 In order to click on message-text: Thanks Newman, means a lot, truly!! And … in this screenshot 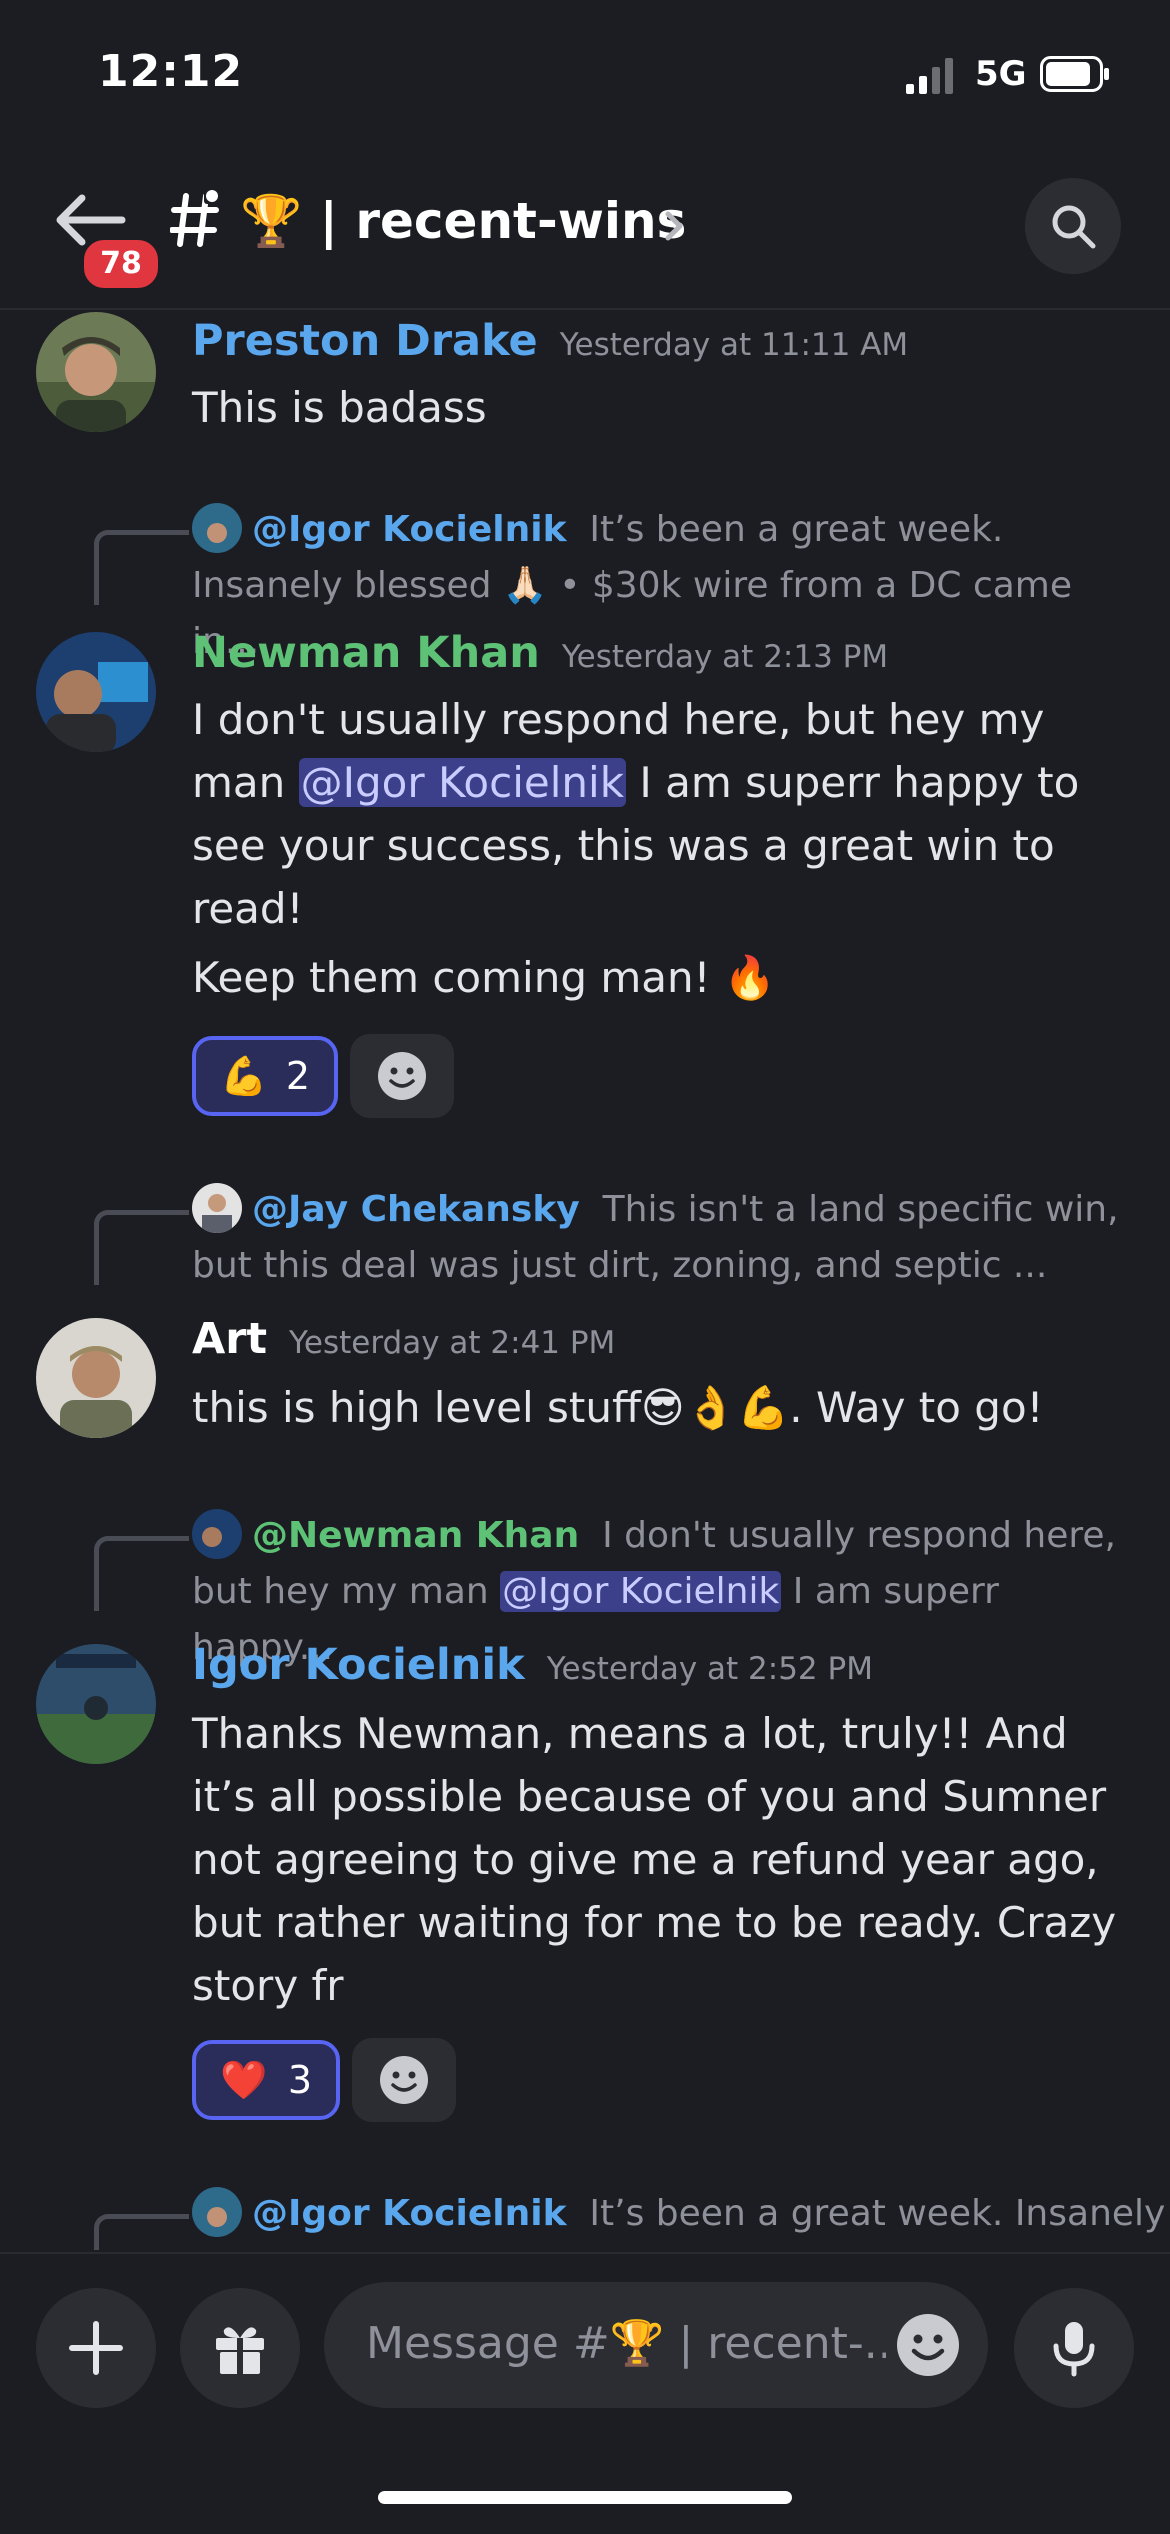, I will do `click(654, 1859)`.